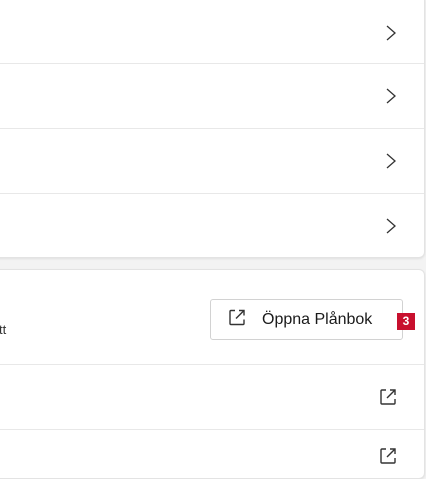 This screenshot has width=426, height=479. What do you see at coordinates (317, 319) in the screenshot?
I see `open-wallet-label: Öppna Plånbok` at bounding box center [317, 319].